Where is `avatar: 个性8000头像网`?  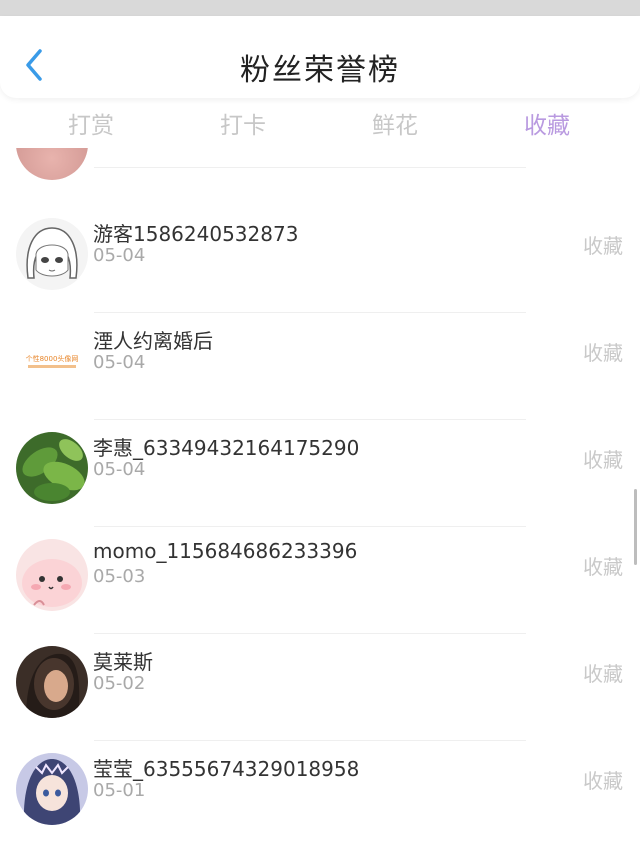
avatar: 个性8000头像网 is located at coordinates (52, 361).